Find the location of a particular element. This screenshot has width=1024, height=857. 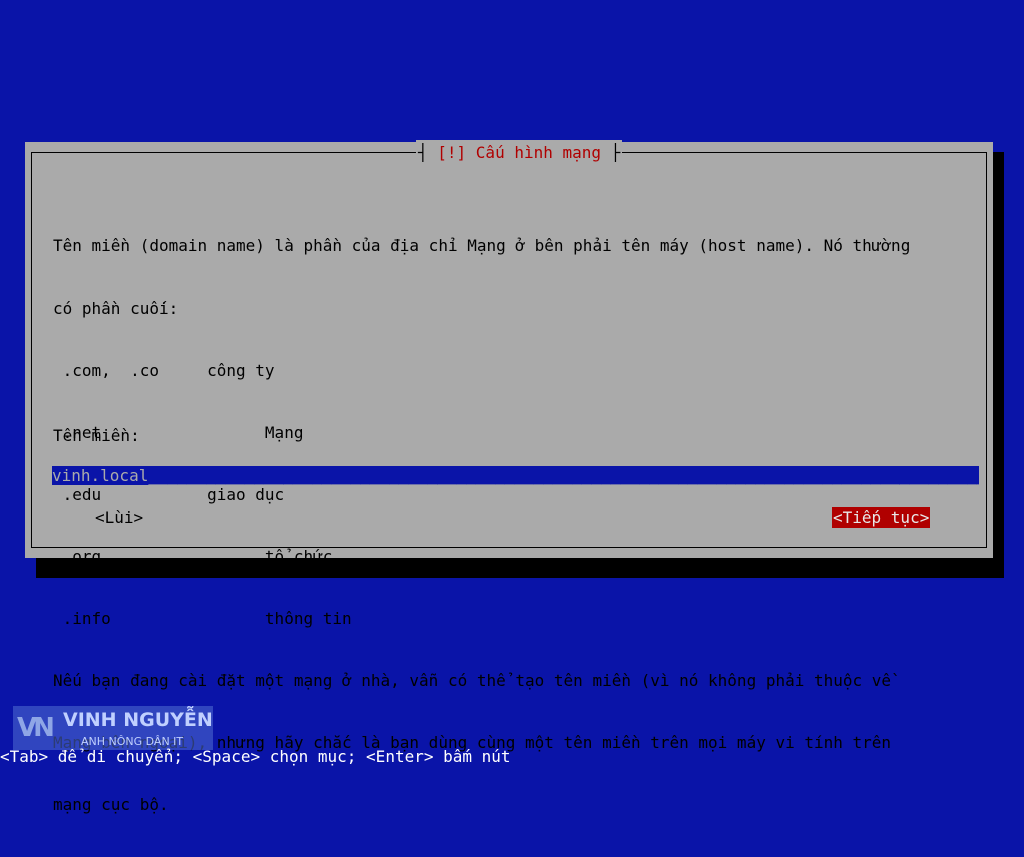

description-line: .net Mạng is located at coordinates (178, 432).